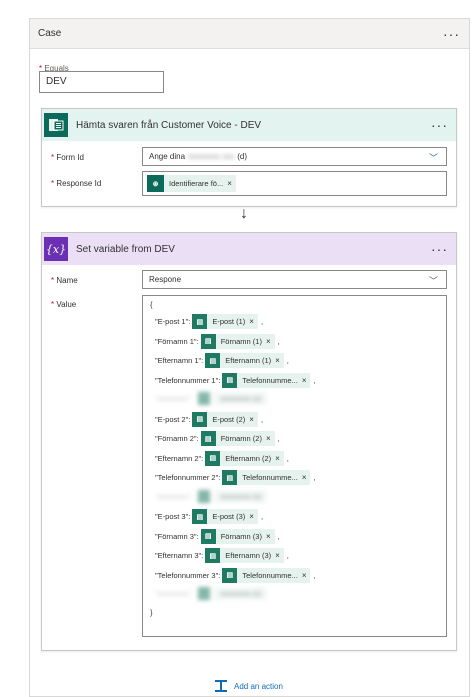 The image size is (474, 697). Describe the element at coordinates (188, 477) in the screenshot. I see `value-row-key: "Telefonnummer 2":` at that location.